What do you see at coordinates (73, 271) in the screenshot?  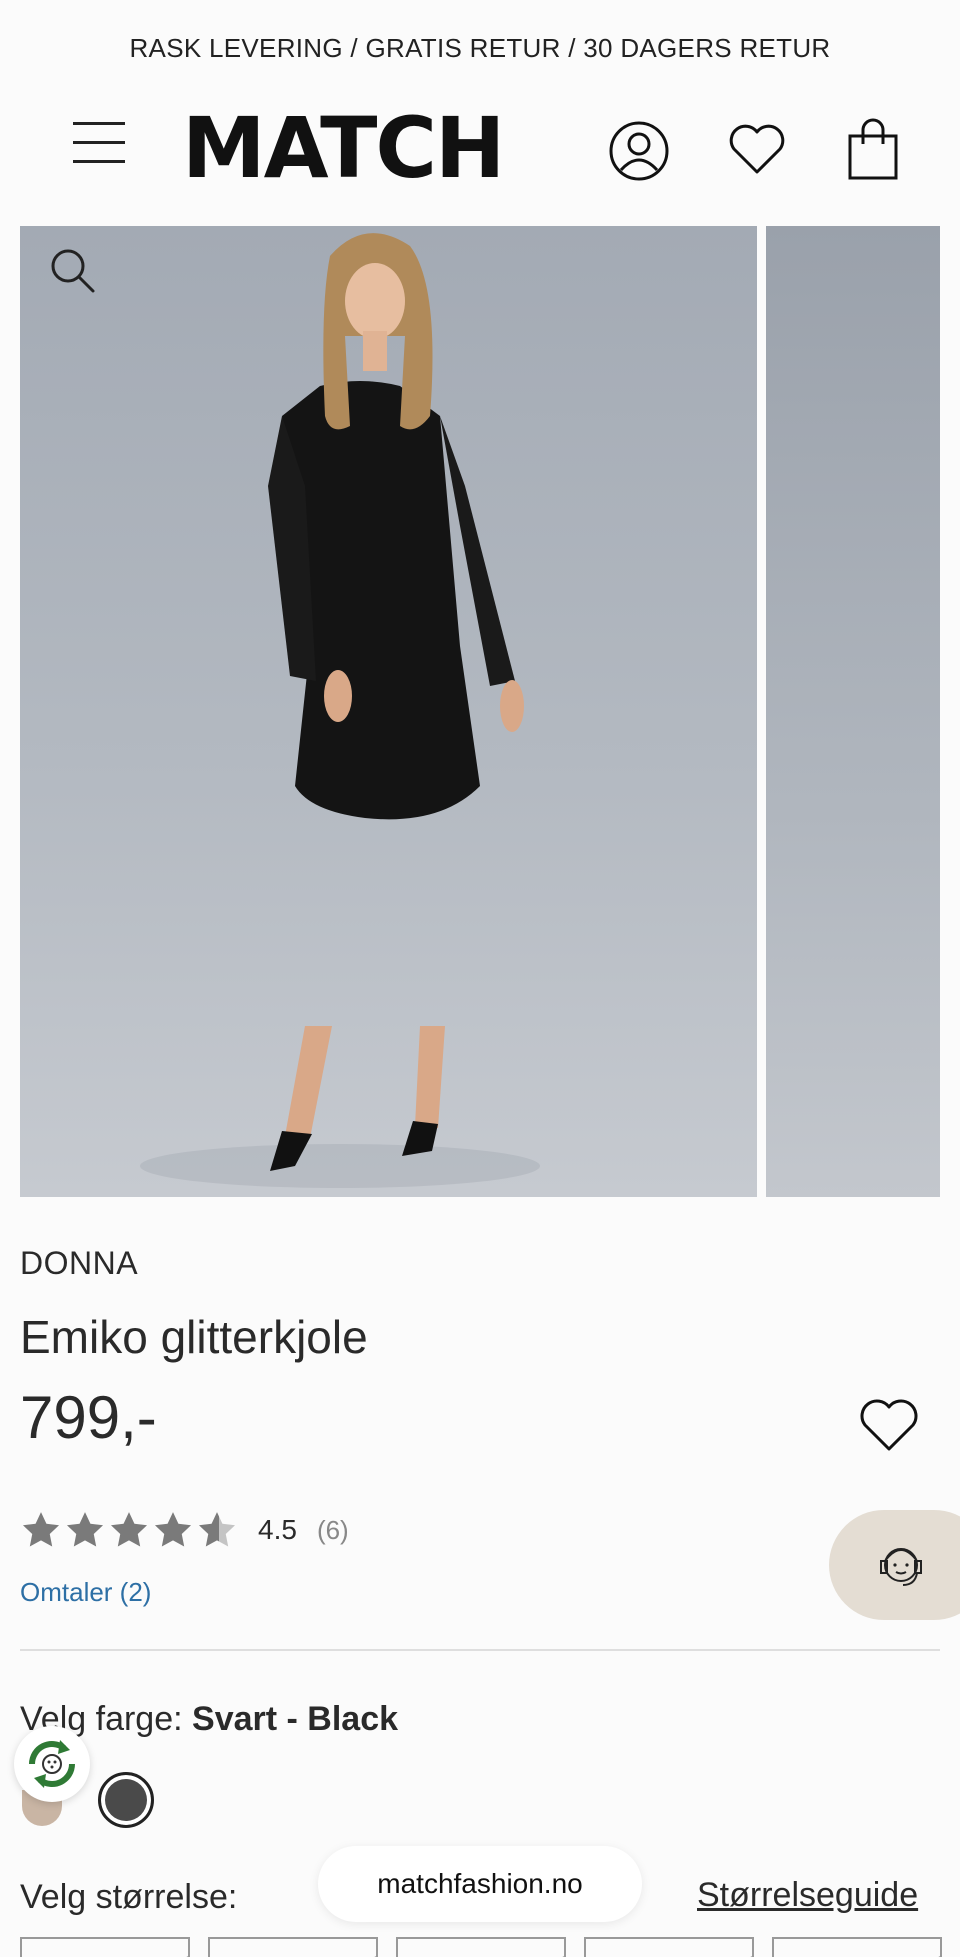 I see `search-icon` at bounding box center [73, 271].